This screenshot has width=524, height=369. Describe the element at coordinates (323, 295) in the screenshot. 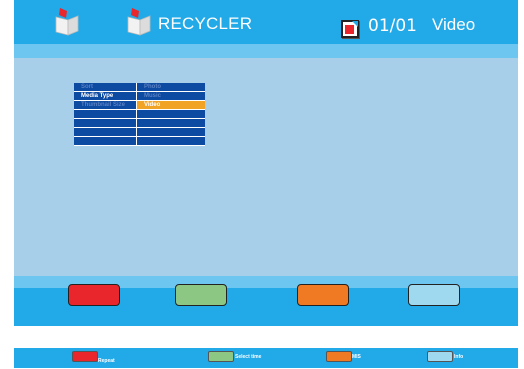

I see `orange-button` at that location.